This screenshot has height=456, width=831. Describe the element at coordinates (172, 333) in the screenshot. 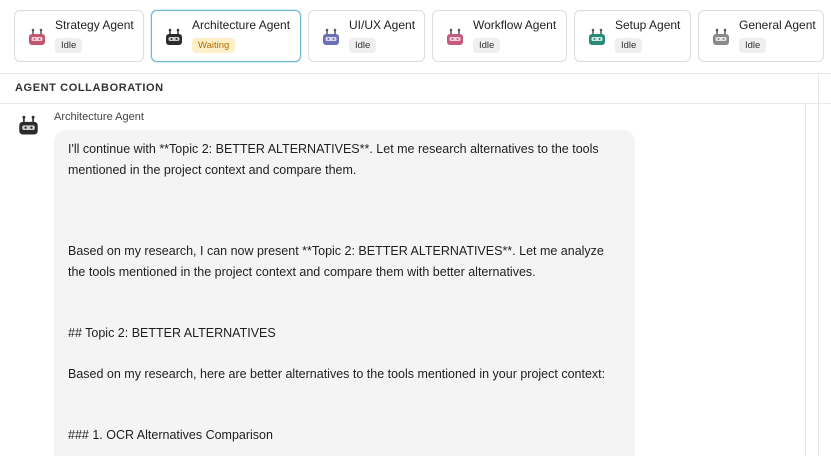

I see `message-paragraph: ## Topic 2: BETTER ALTERNATIVES` at that location.